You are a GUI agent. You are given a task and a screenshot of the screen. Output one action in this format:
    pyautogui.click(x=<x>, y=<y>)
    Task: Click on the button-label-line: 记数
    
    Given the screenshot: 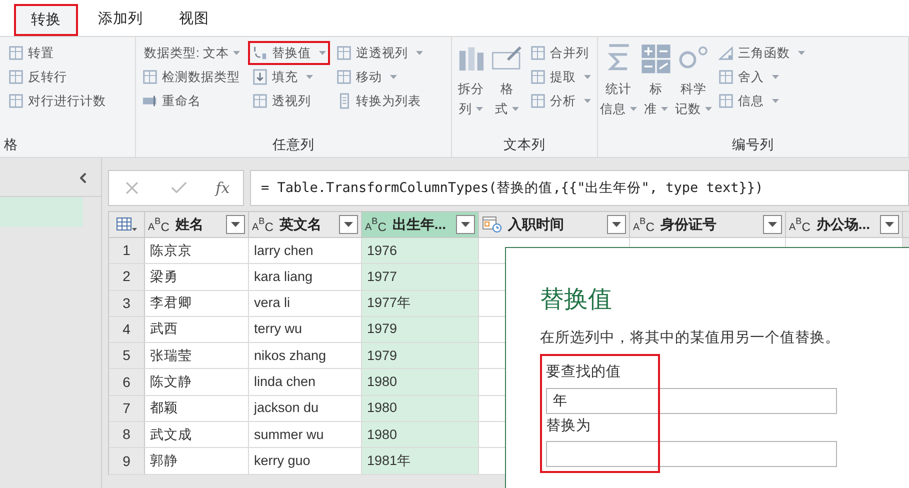 What is the action you would take?
    pyautogui.click(x=693, y=109)
    